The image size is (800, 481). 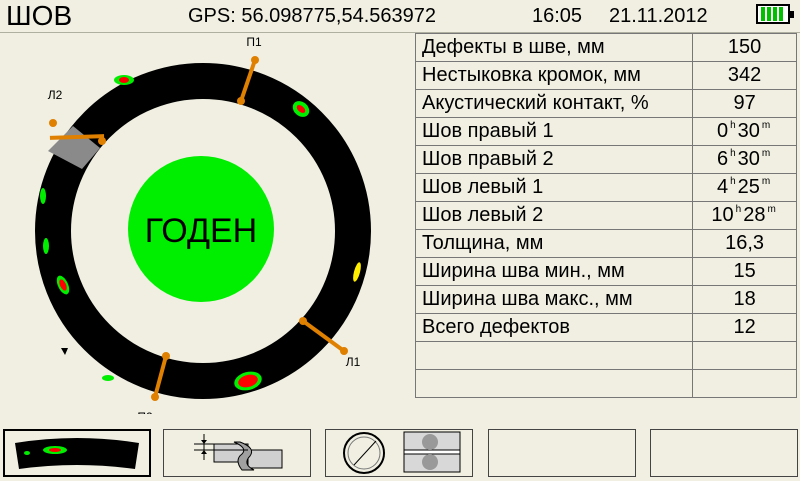 I want to click on marker-l2-label: Л2, so click(x=55, y=95).